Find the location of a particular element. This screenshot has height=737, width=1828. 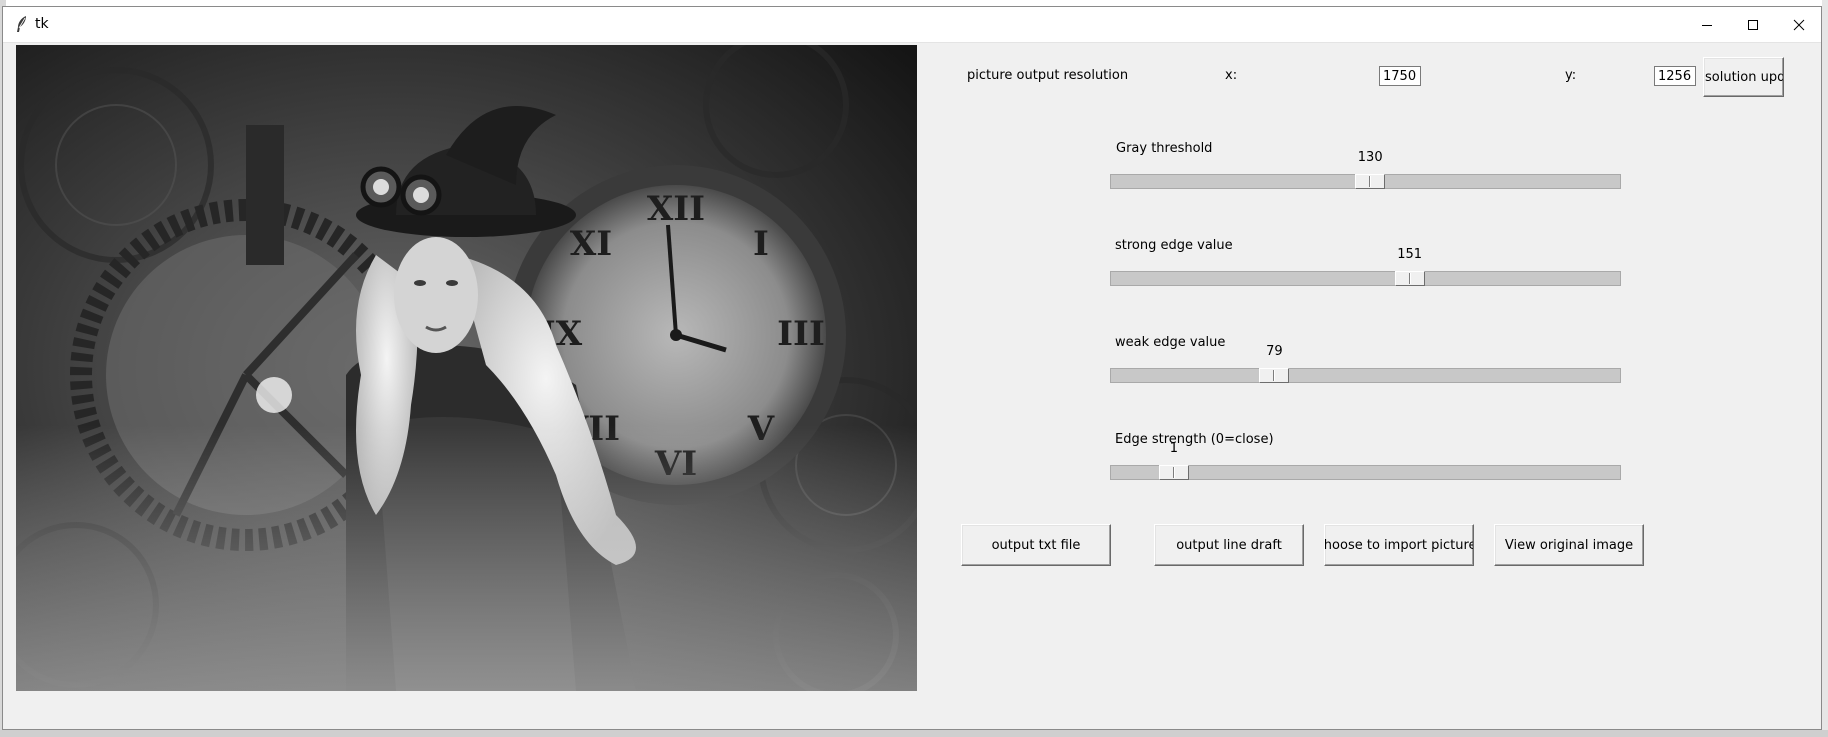

output-txt-button: output txt file is located at coordinates (1036, 545).